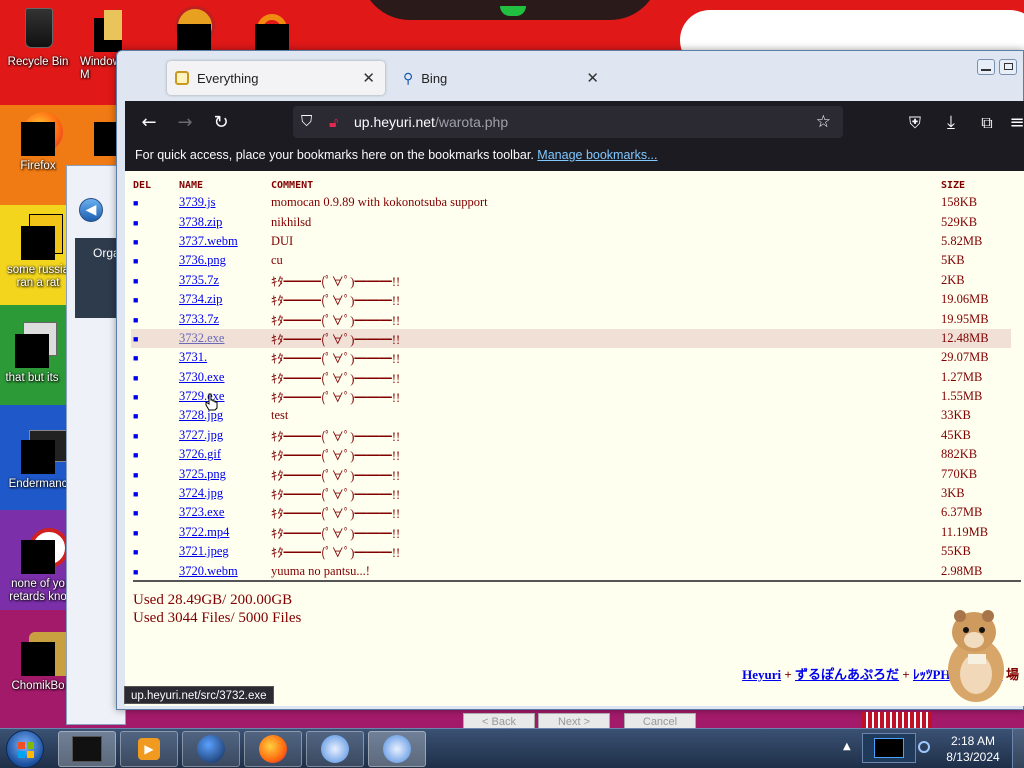 This screenshot has width=1024, height=768. Describe the element at coordinates (962, 240) in the screenshot. I see `file-size: 5.82MB` at that location.